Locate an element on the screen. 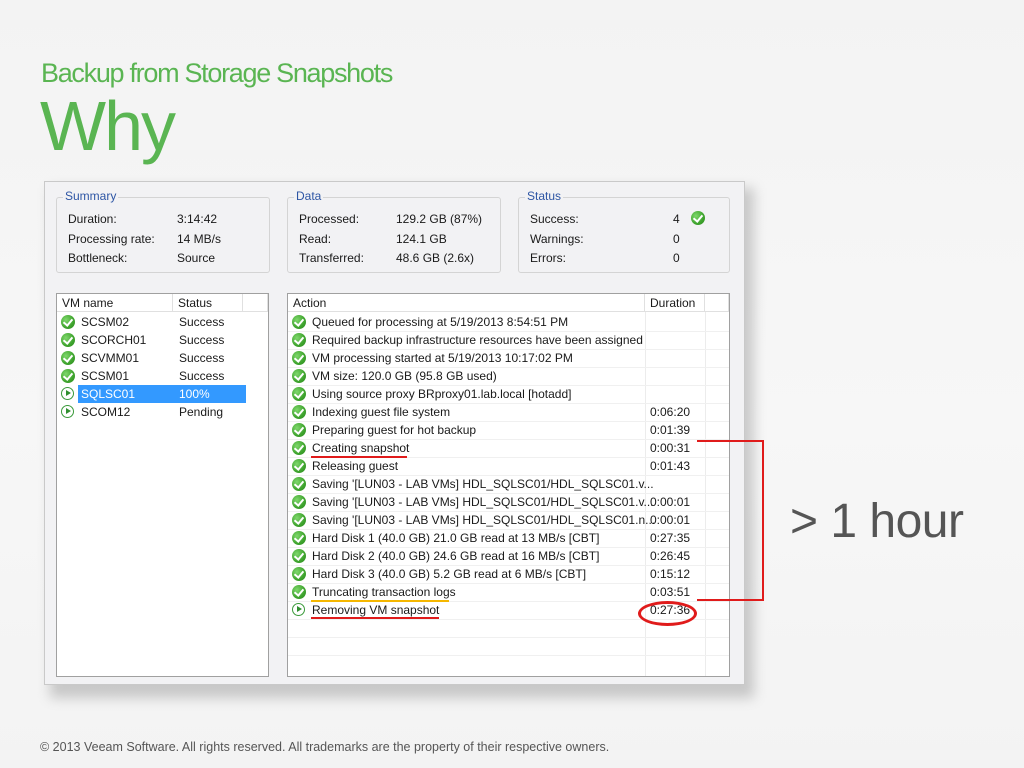 The width and height of the screenshot is (1024, 768). vm-name: SCSM01 is located at coordinates (105, 376).